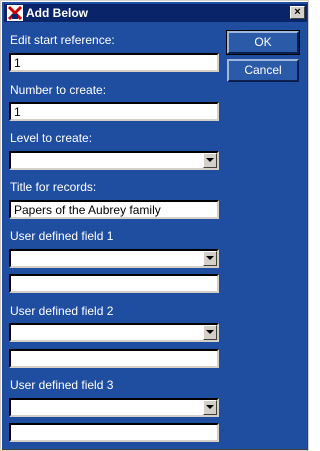 Image resolution: width=320 pixels, height=451 pixels. What do you see at coordinates (155, 13) in the screenshot?
I see `title-bar: Add Below ×` at bounding box center [155, 13].